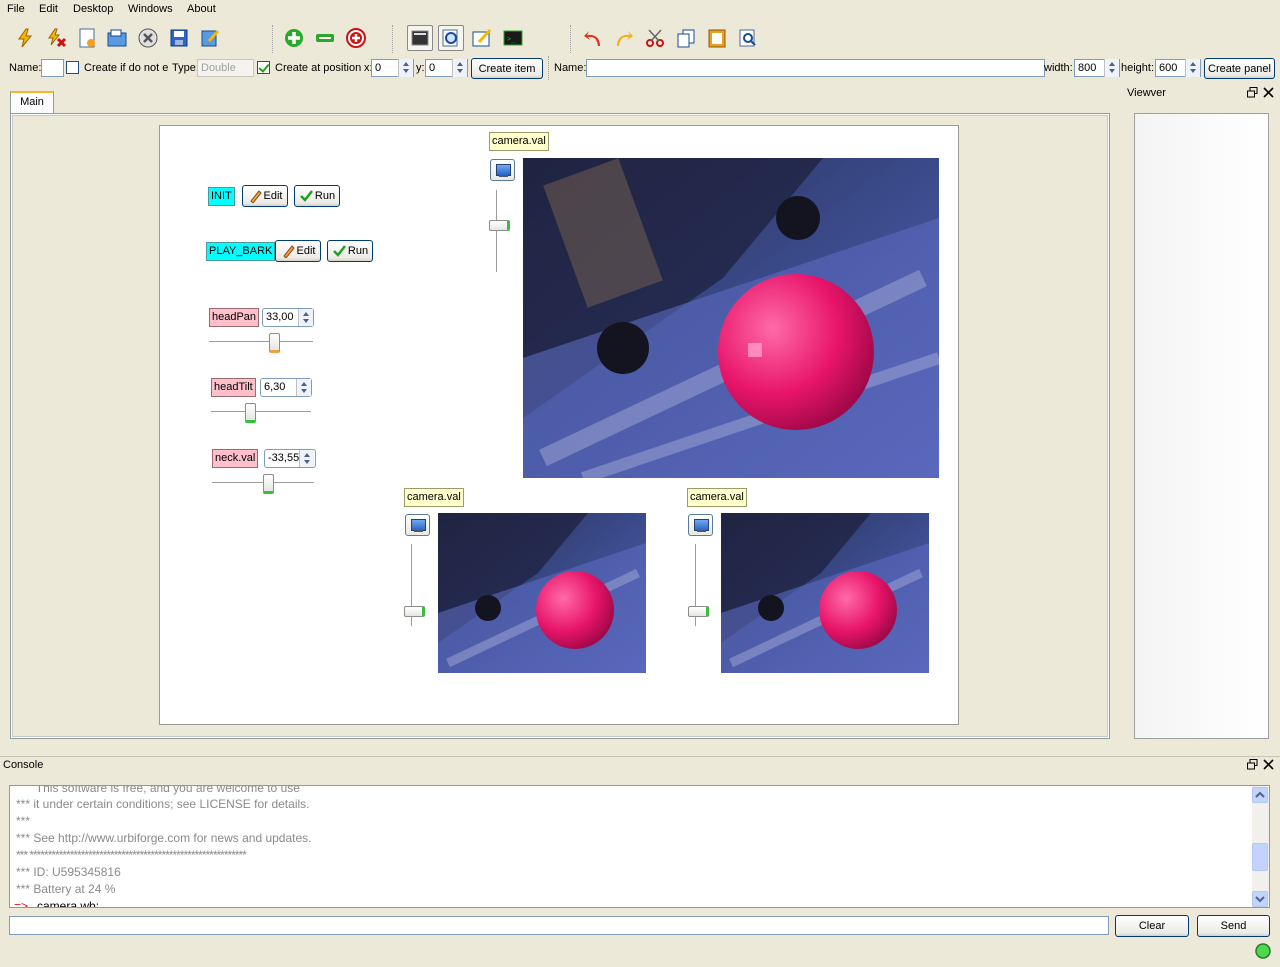 This screenshot has width=1280, height=967. Describe the element at coordinates (1111, 68) in the screenshot. I see `width-spinner` at that location.